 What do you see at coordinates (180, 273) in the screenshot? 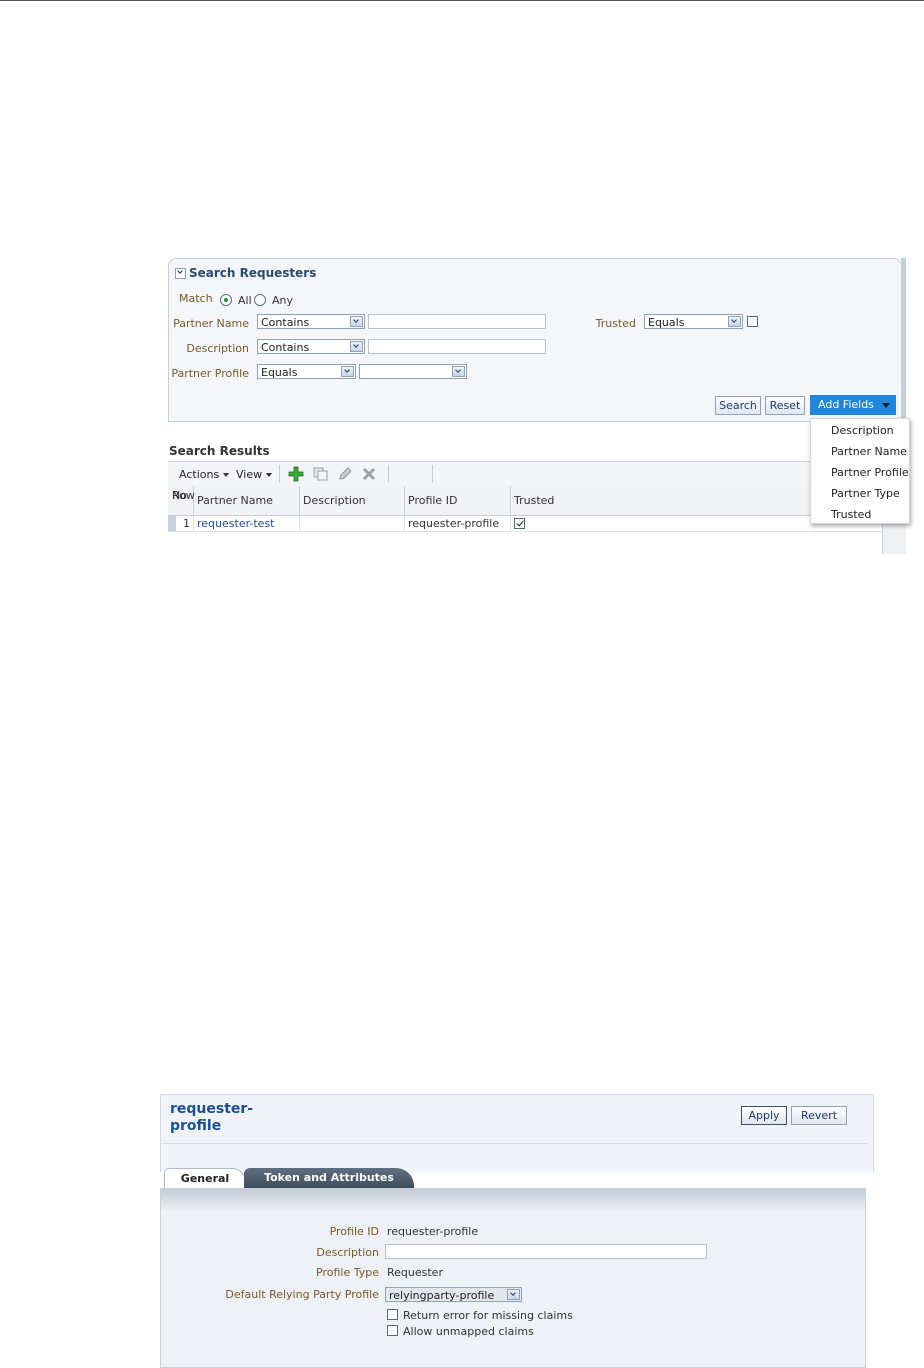
I see `collapse-chevron-icon` at bounding box center [180, 273].